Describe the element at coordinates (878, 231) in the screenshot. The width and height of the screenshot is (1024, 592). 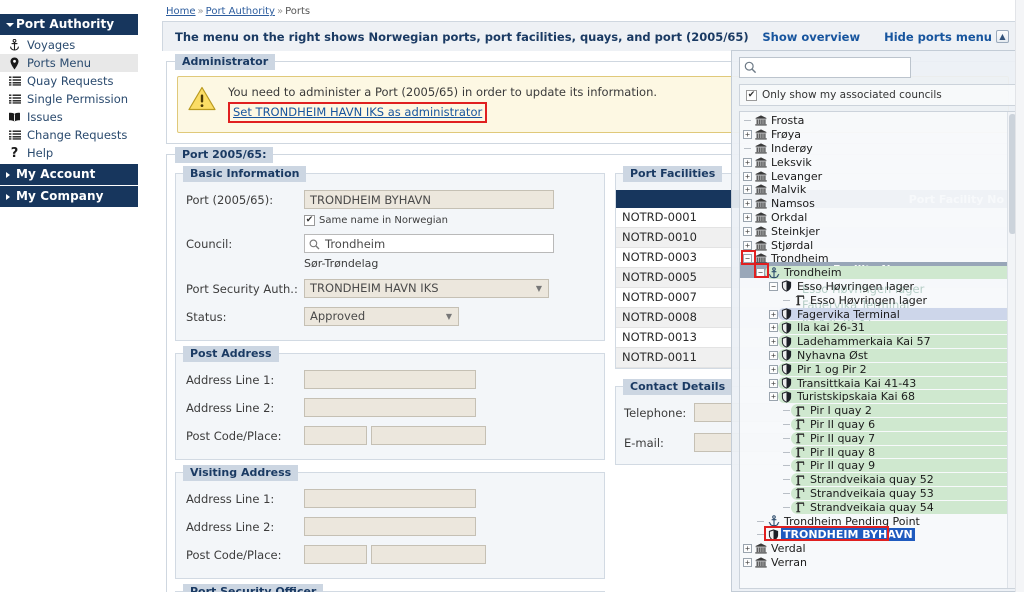
I see `tree-node: + Steinkjer` at that location.